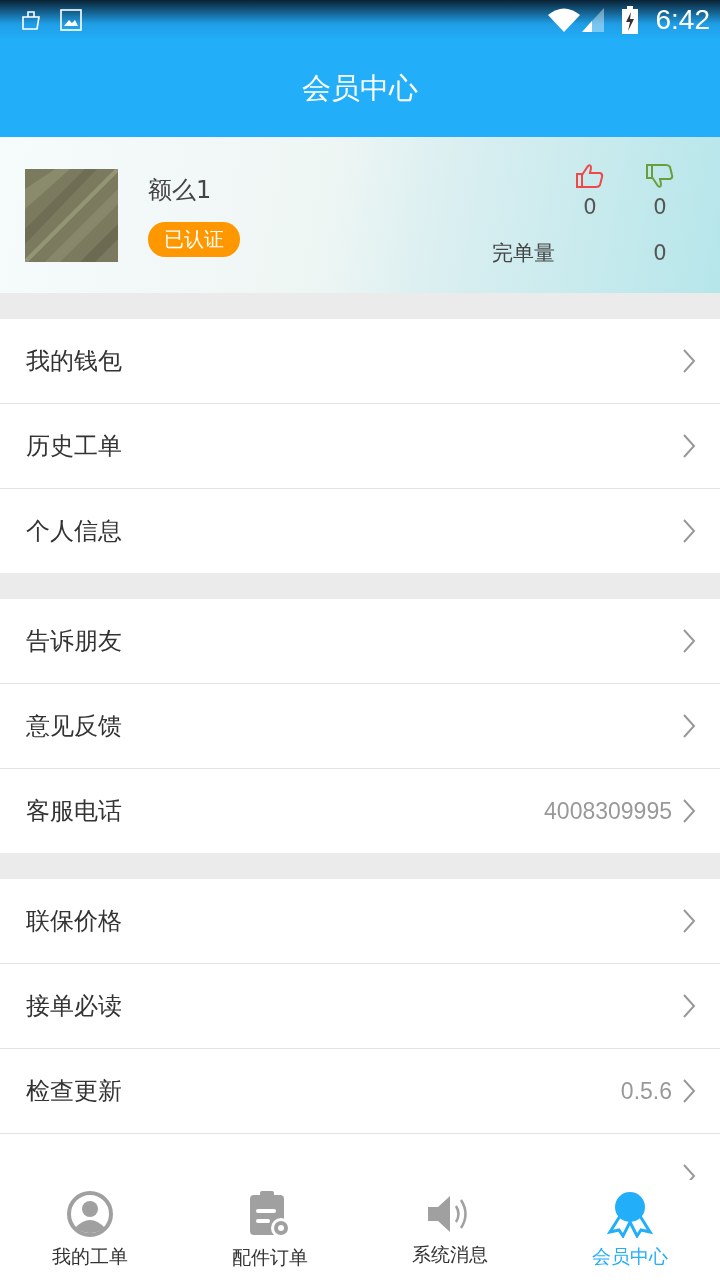 The height and width of the screenshot is (1280, 720). Describe the element at coordinates (194, 239) in the screenshot. I see `verified-badge: 已认证` at that location.